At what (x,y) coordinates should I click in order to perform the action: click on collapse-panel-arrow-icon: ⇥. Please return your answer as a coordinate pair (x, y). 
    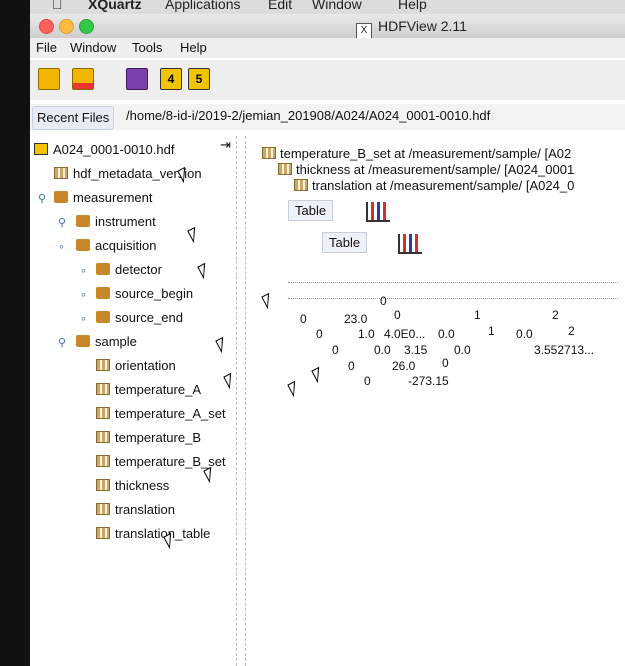
    Looking at the image, I should click on (225, 145).